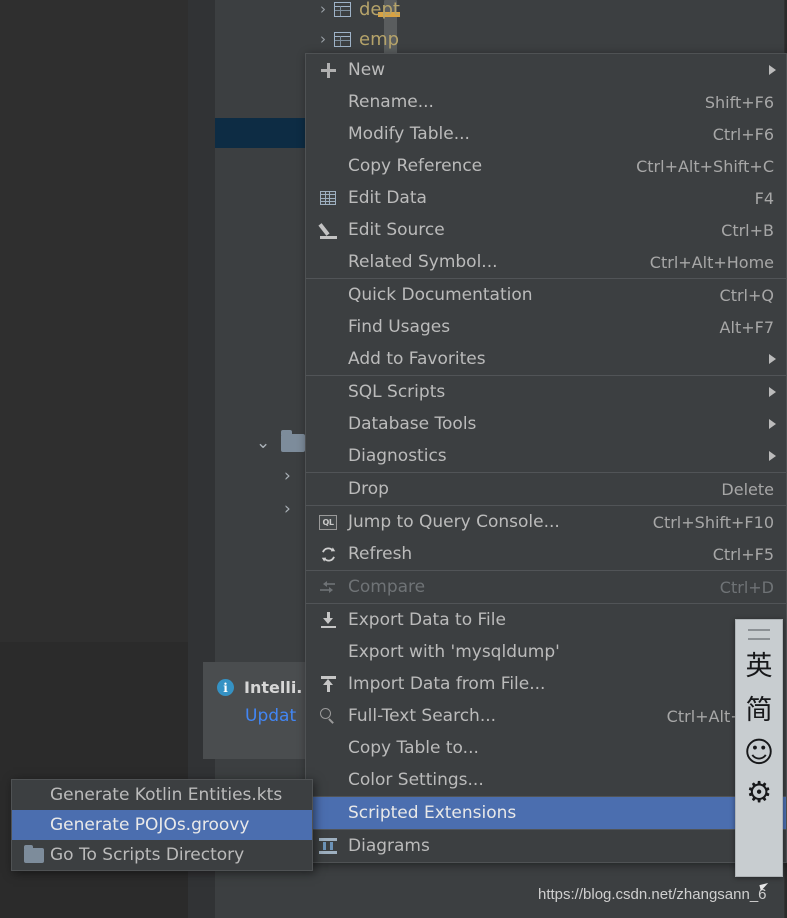 The height and width of the screenshot is (918, 787). I want to click on menu-item-add-to-favorites: Add to Favorites, so click(546, 359).